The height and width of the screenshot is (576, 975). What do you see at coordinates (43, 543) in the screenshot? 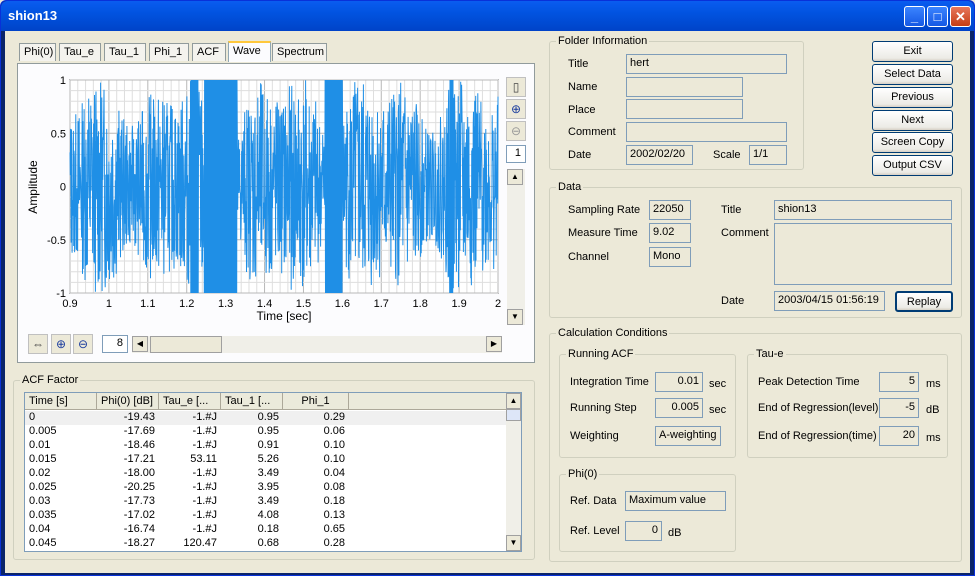
I see `table-cell: 0.045` at bounding box center [43, 543].